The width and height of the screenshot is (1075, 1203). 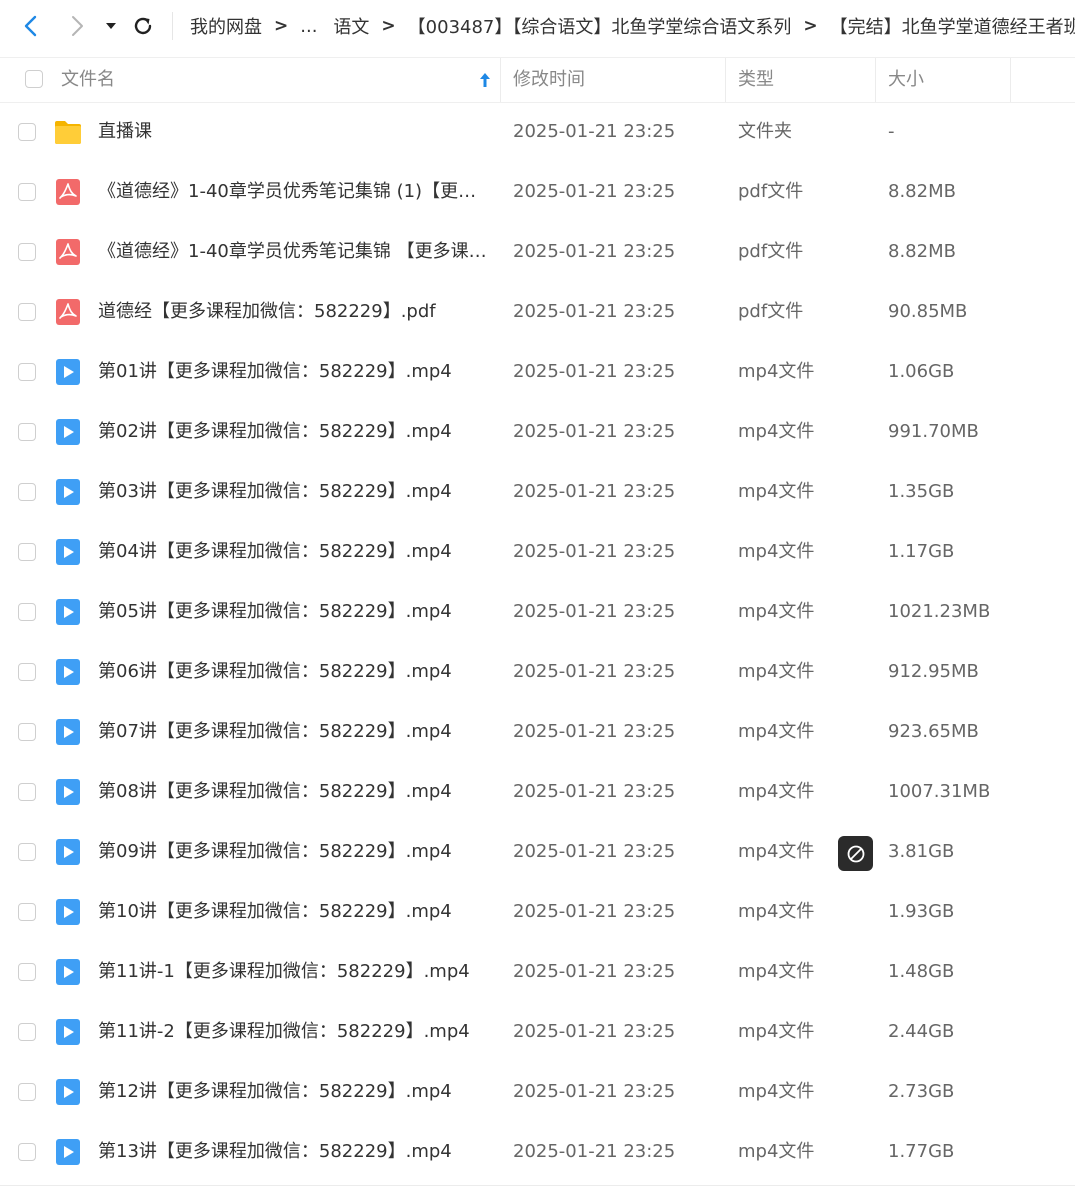 I want to click on breadcrumb-item-series: 【003487】【综合语文】北鱼学堂综合语文系列, so click(x=600, y=26).